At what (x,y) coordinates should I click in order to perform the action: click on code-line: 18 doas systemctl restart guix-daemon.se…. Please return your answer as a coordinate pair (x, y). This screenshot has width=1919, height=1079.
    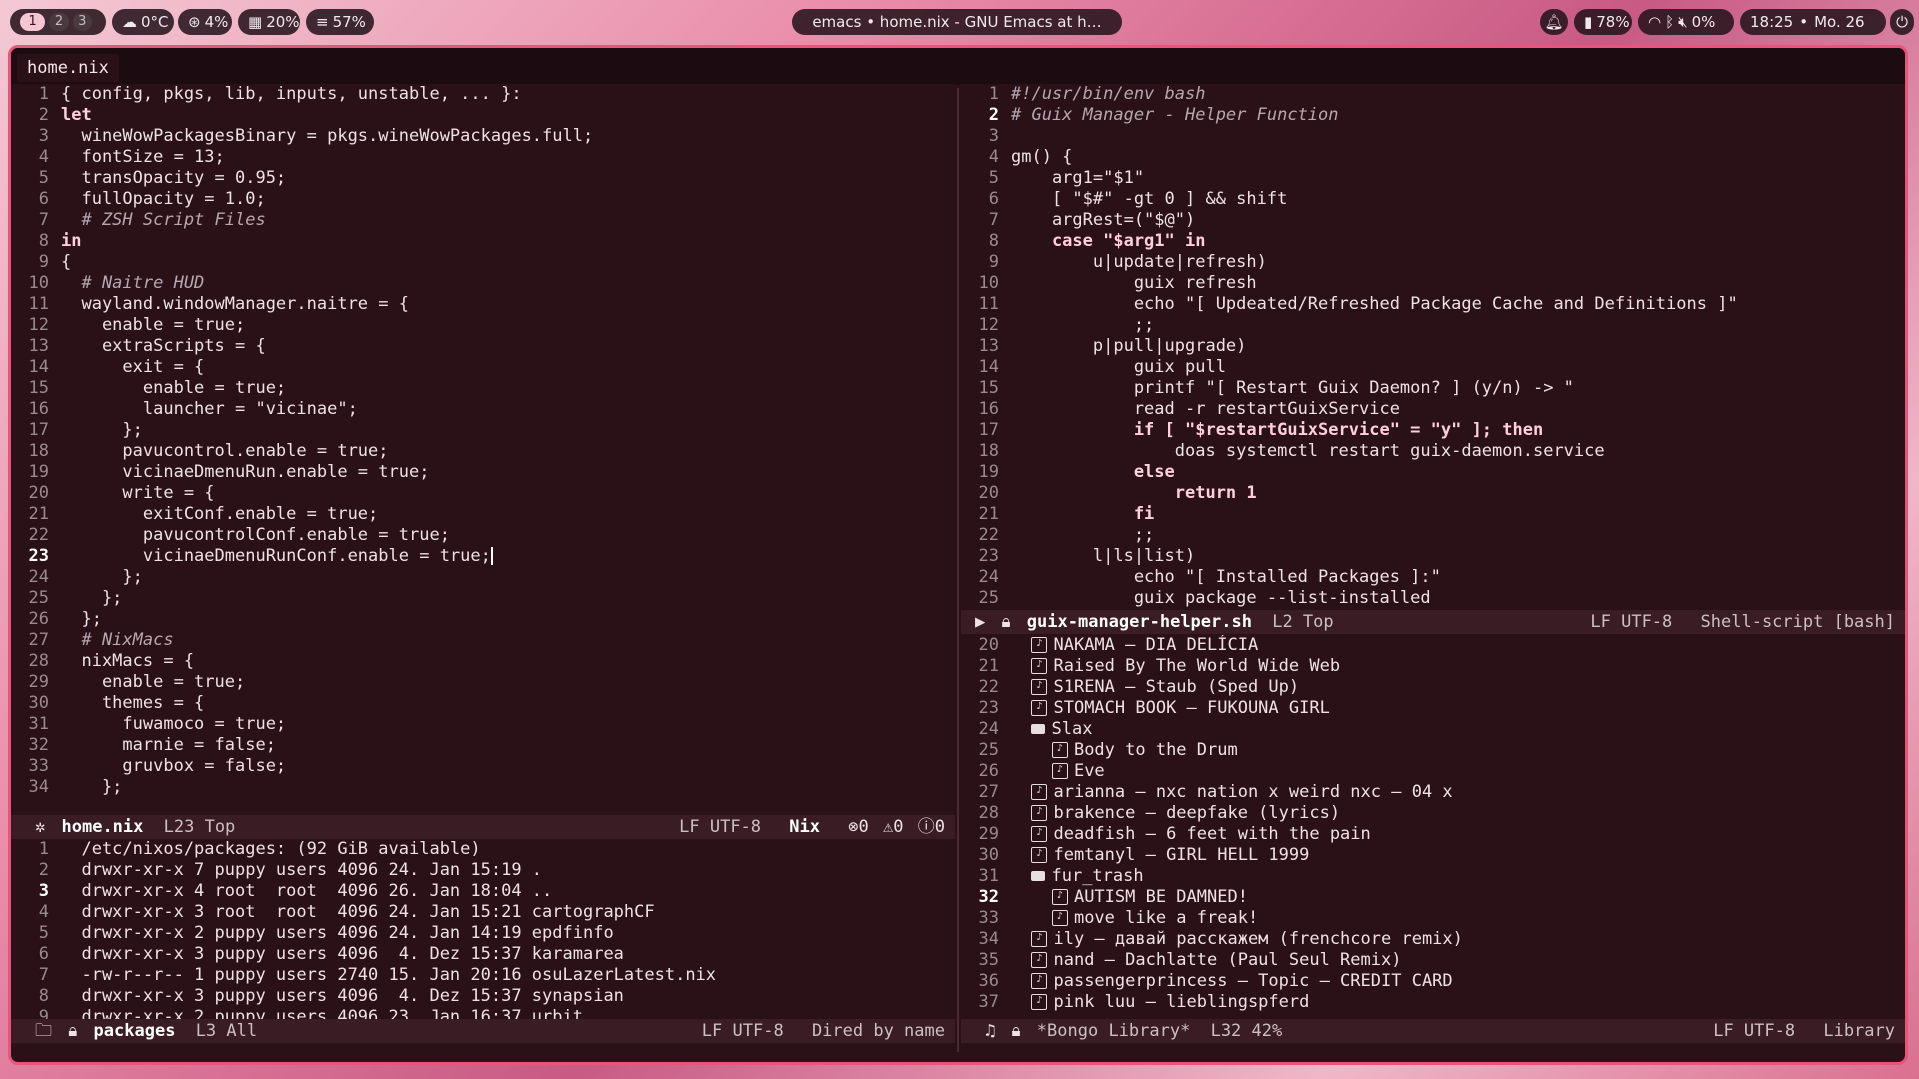
    Looking at the image, I should click on (1433, 451).